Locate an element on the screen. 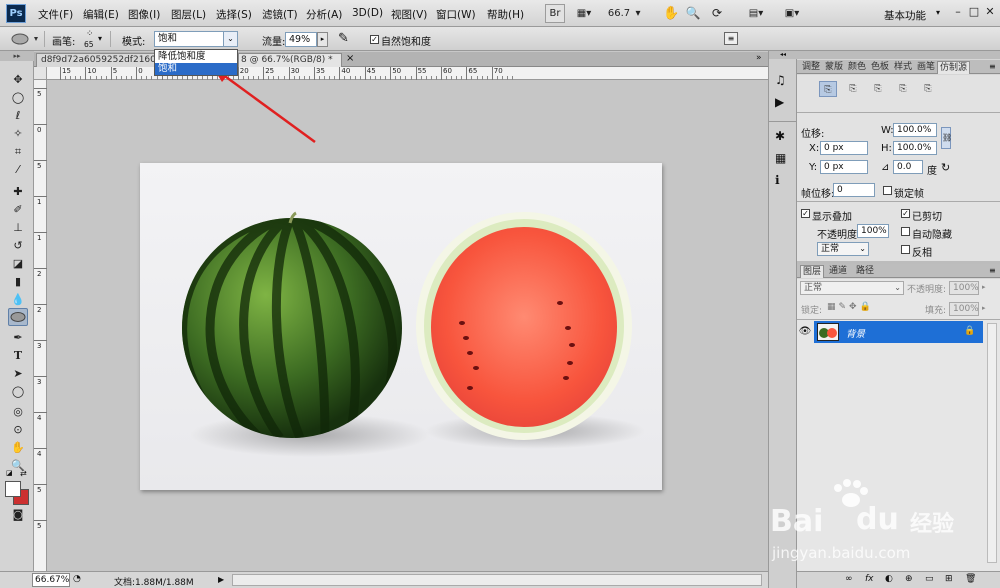  lock-frame-checkbox is located at coordinates (887, 190).